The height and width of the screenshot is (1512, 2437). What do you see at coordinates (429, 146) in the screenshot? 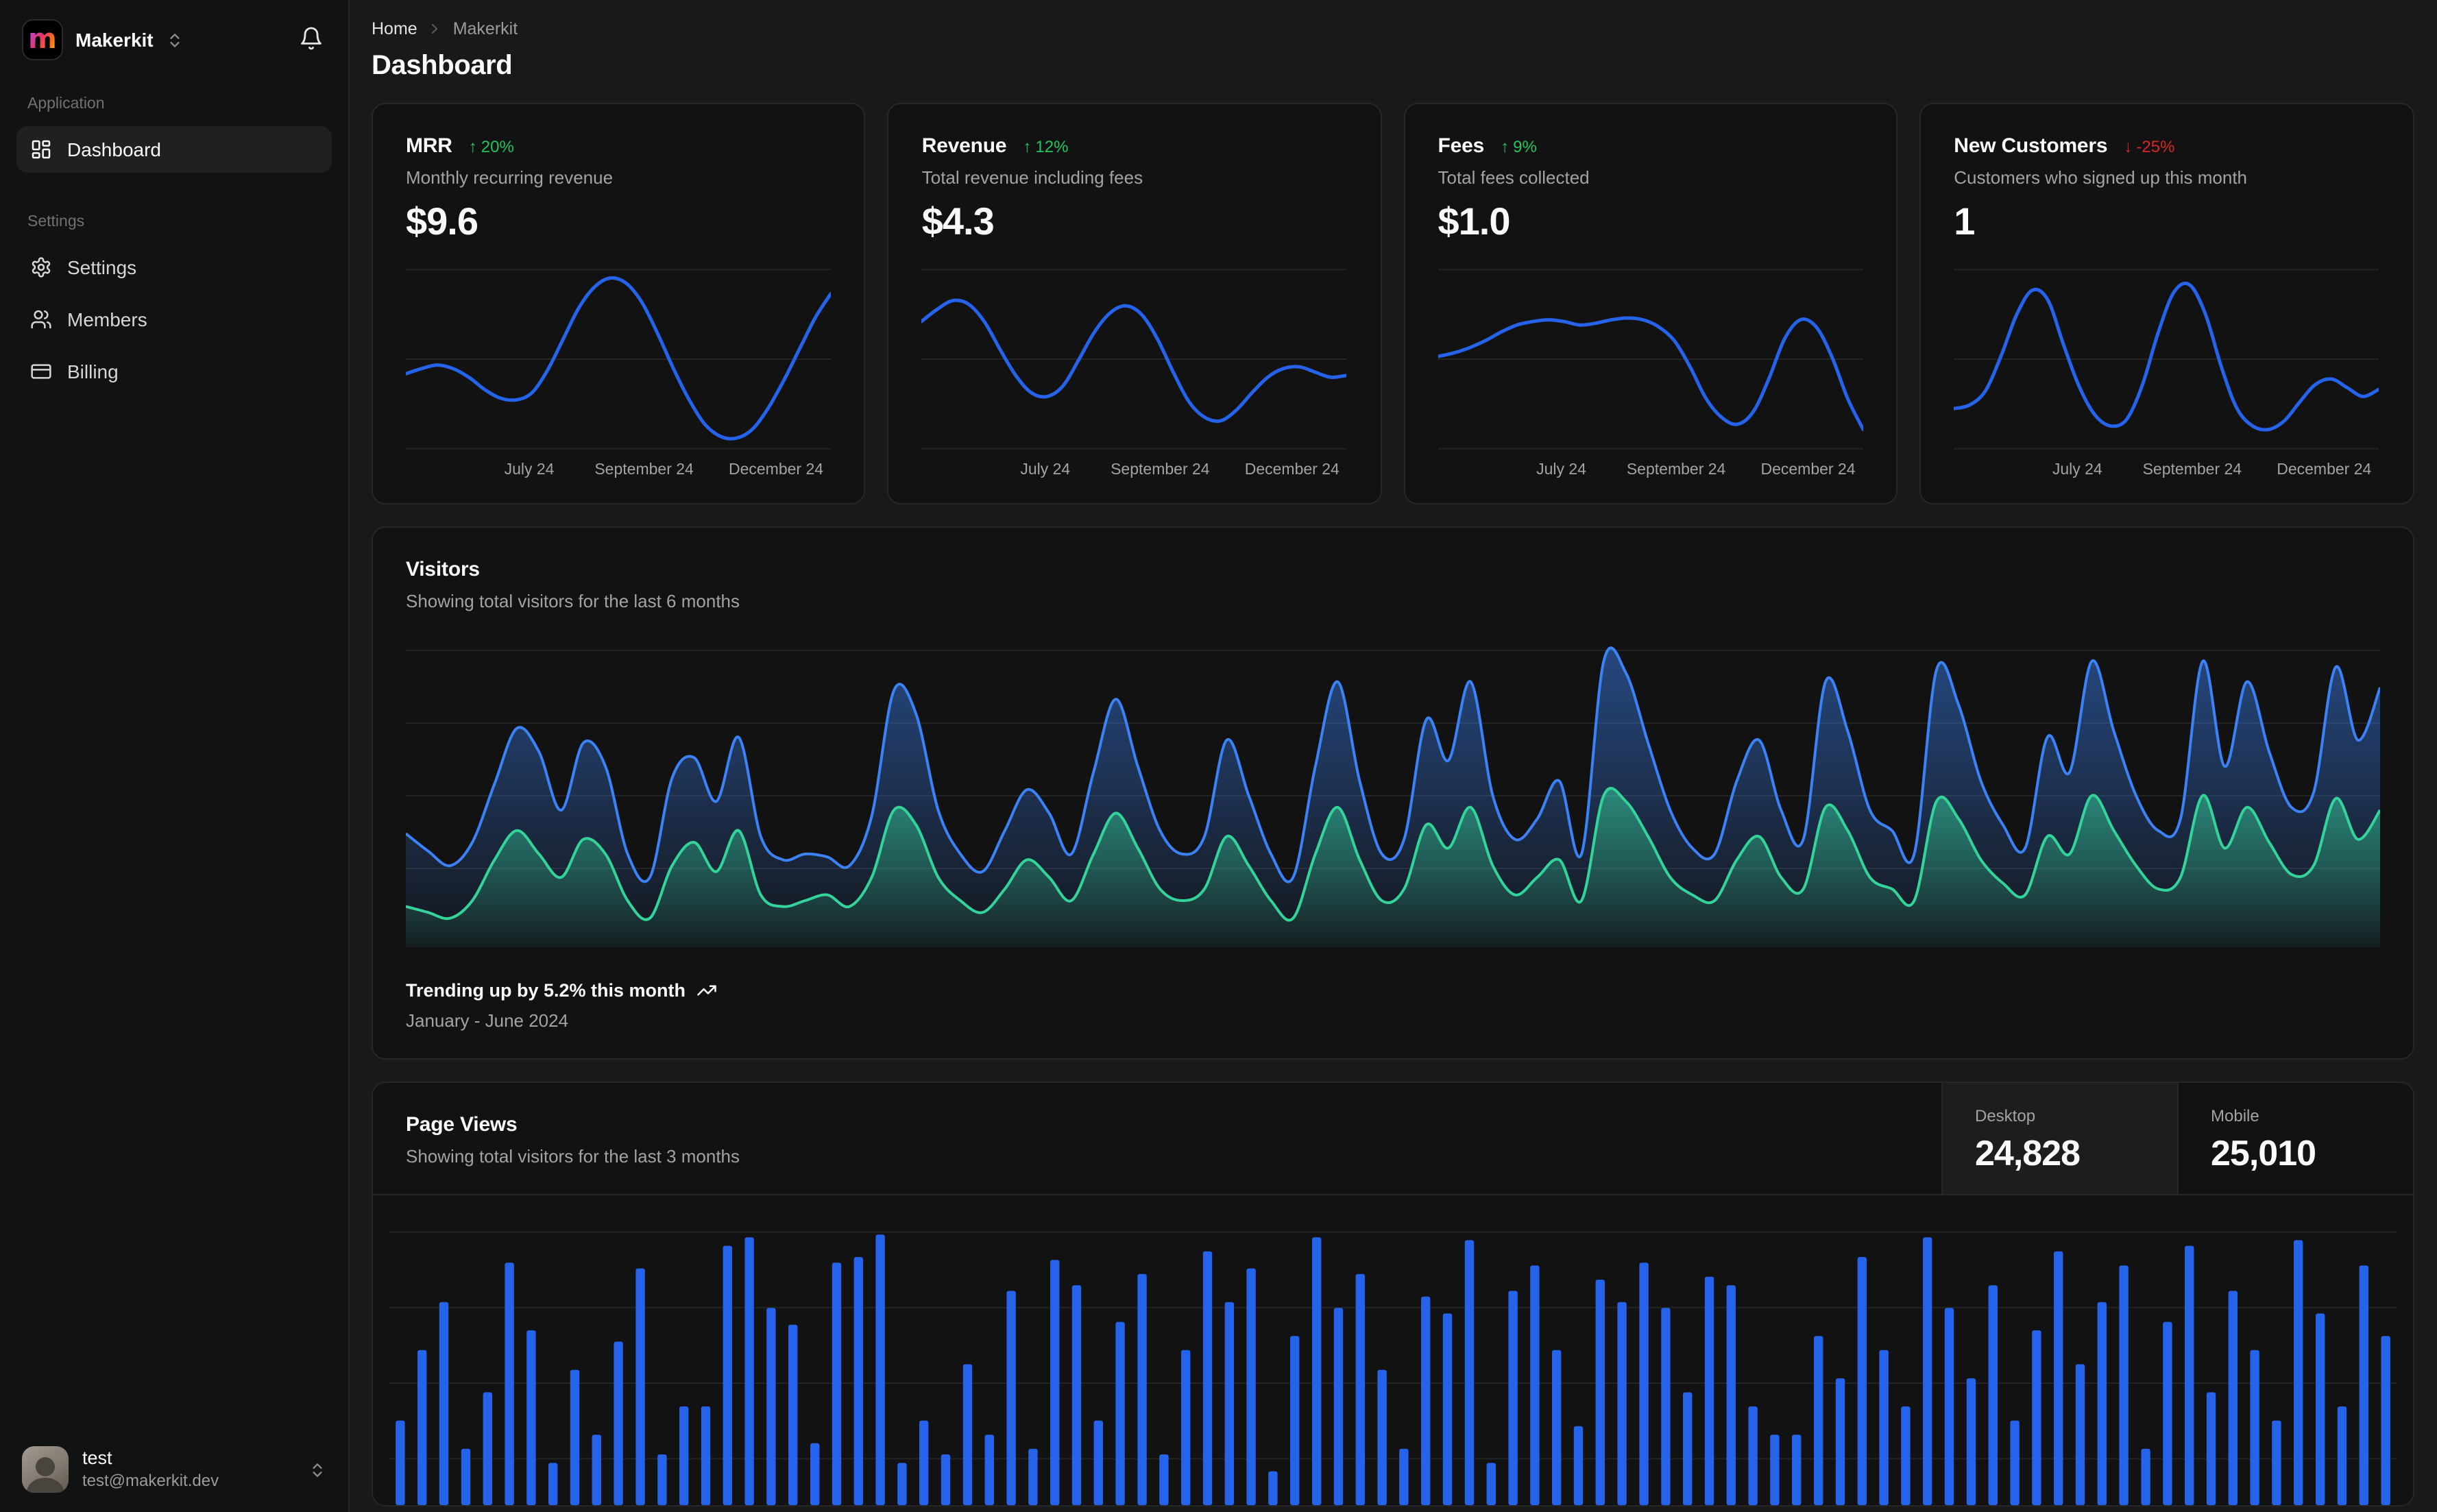
I see `stat-title: MRR` at bounding box center [429, 146].